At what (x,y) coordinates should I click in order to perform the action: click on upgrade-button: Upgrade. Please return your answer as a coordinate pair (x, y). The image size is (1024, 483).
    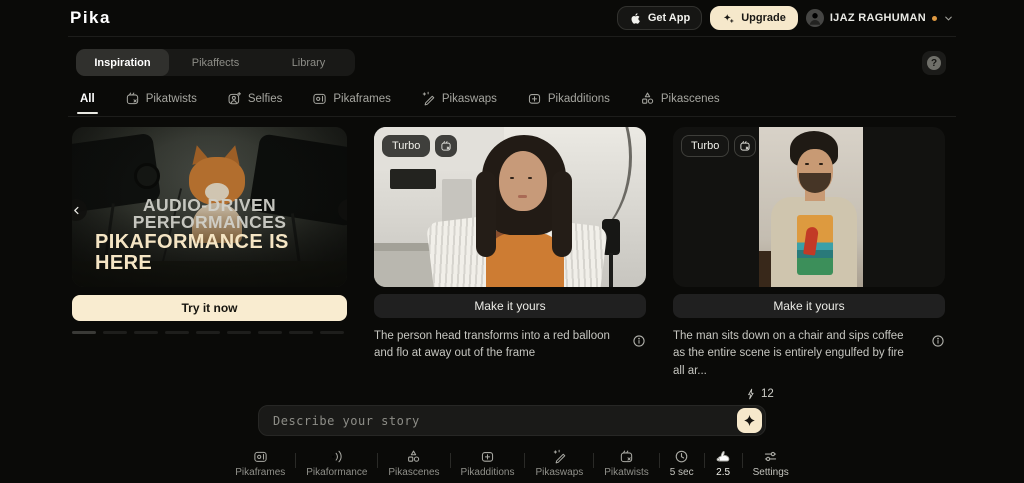
    Looking at the image, I should click on (754, 18).